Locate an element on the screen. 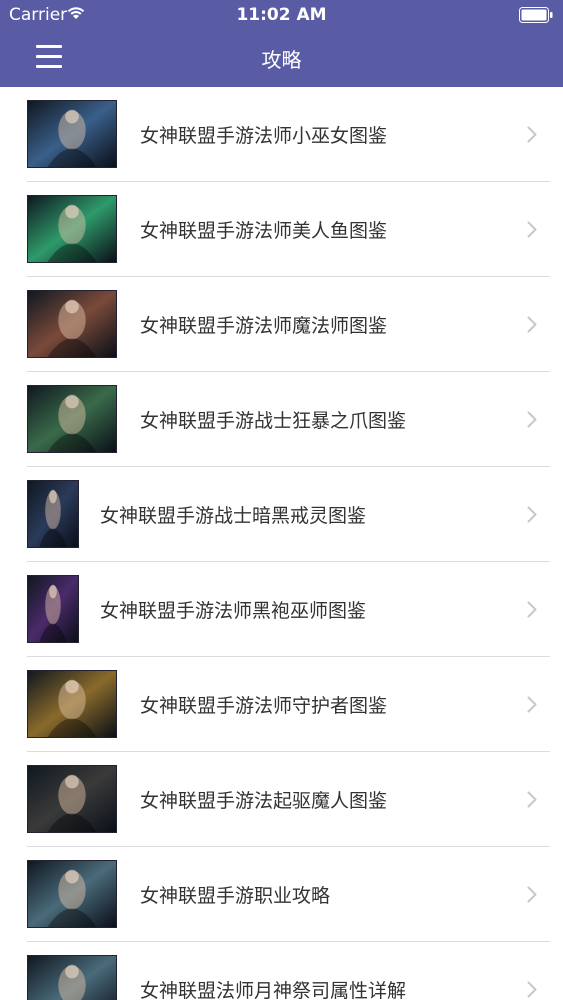 The image size is (563, 1000). list-item: 女神联盟手游法师小巫女图鉴 is located at coordinates (281, 134).